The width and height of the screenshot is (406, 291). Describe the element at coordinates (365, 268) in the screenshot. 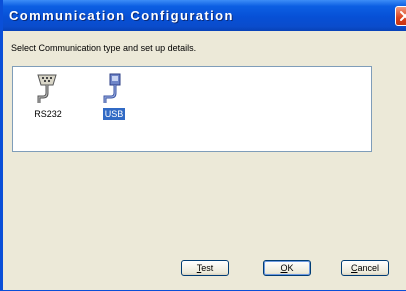

I see `cancel-button: Cancel` at that location.